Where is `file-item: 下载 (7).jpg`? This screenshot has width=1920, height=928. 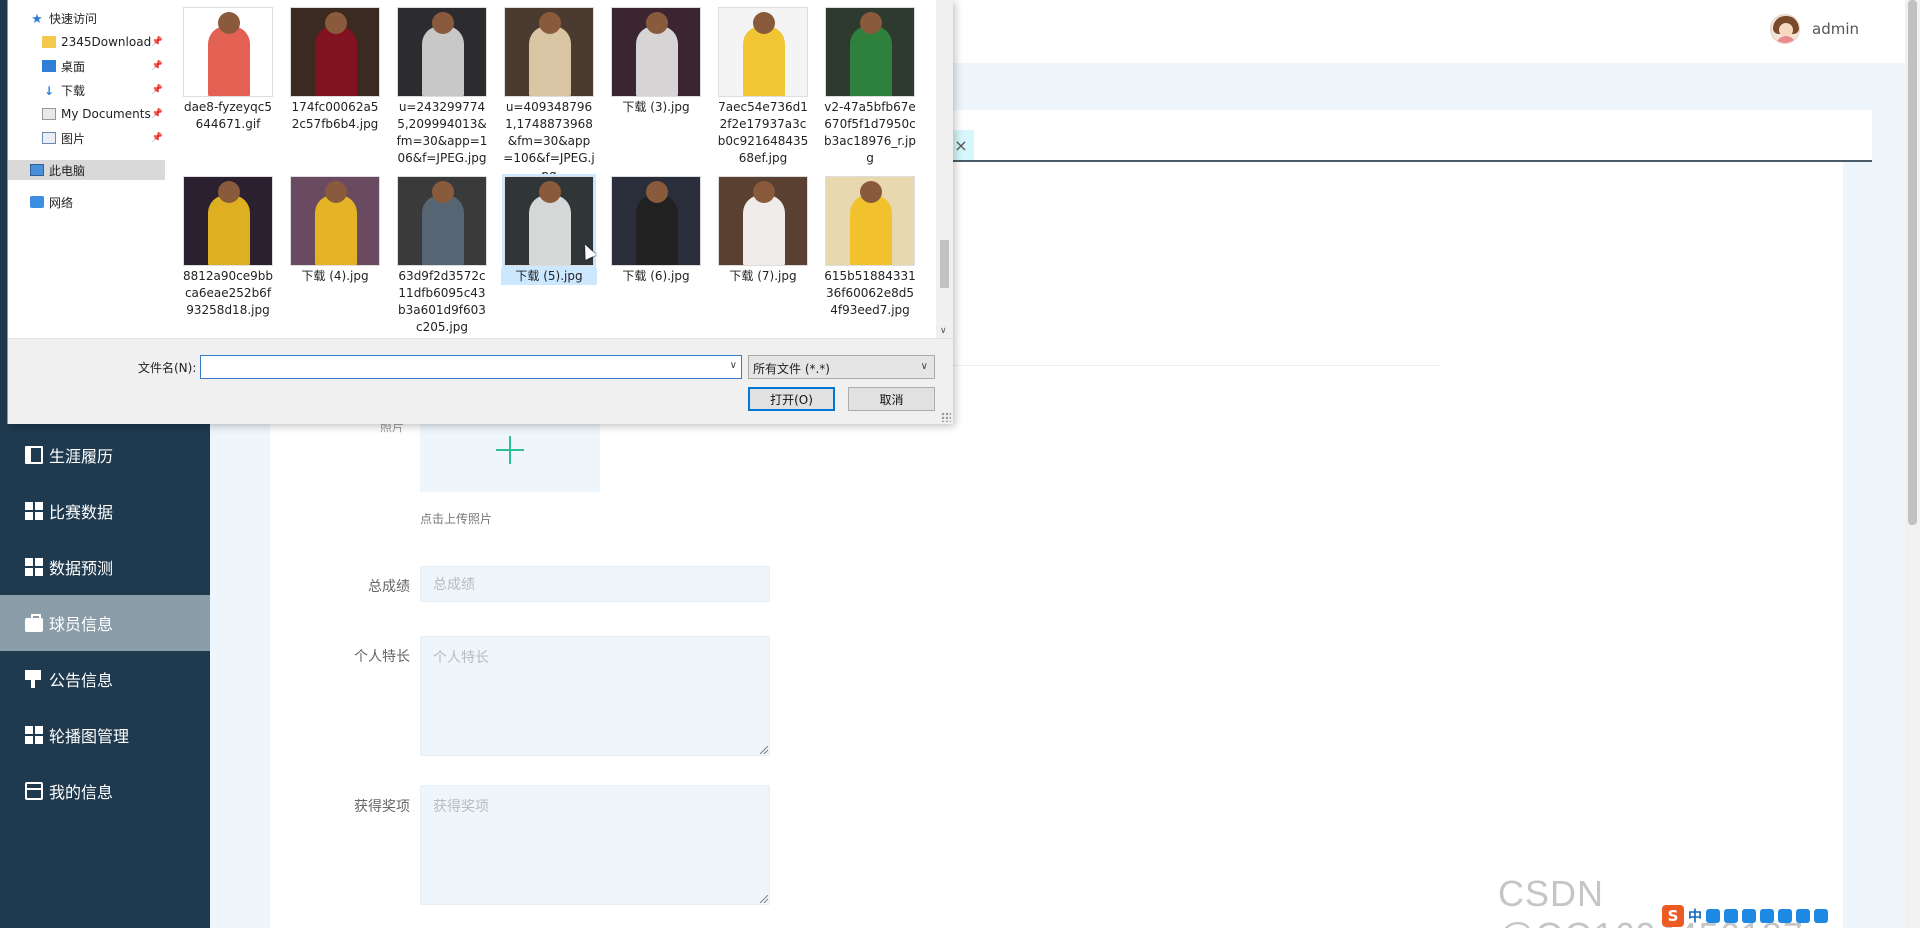 file-item: 下载 (7).jpg is located at coordinates (763, 227).